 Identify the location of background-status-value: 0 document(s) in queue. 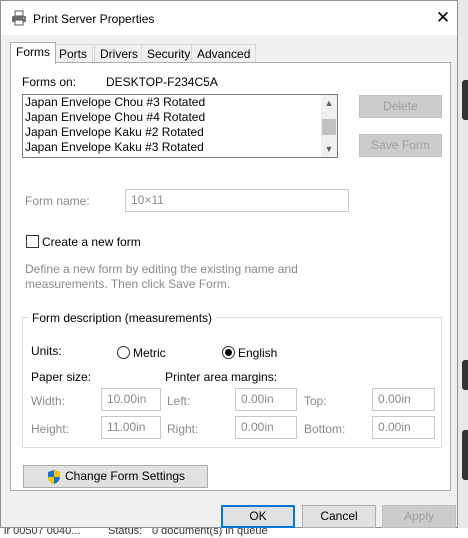
(210, 532).